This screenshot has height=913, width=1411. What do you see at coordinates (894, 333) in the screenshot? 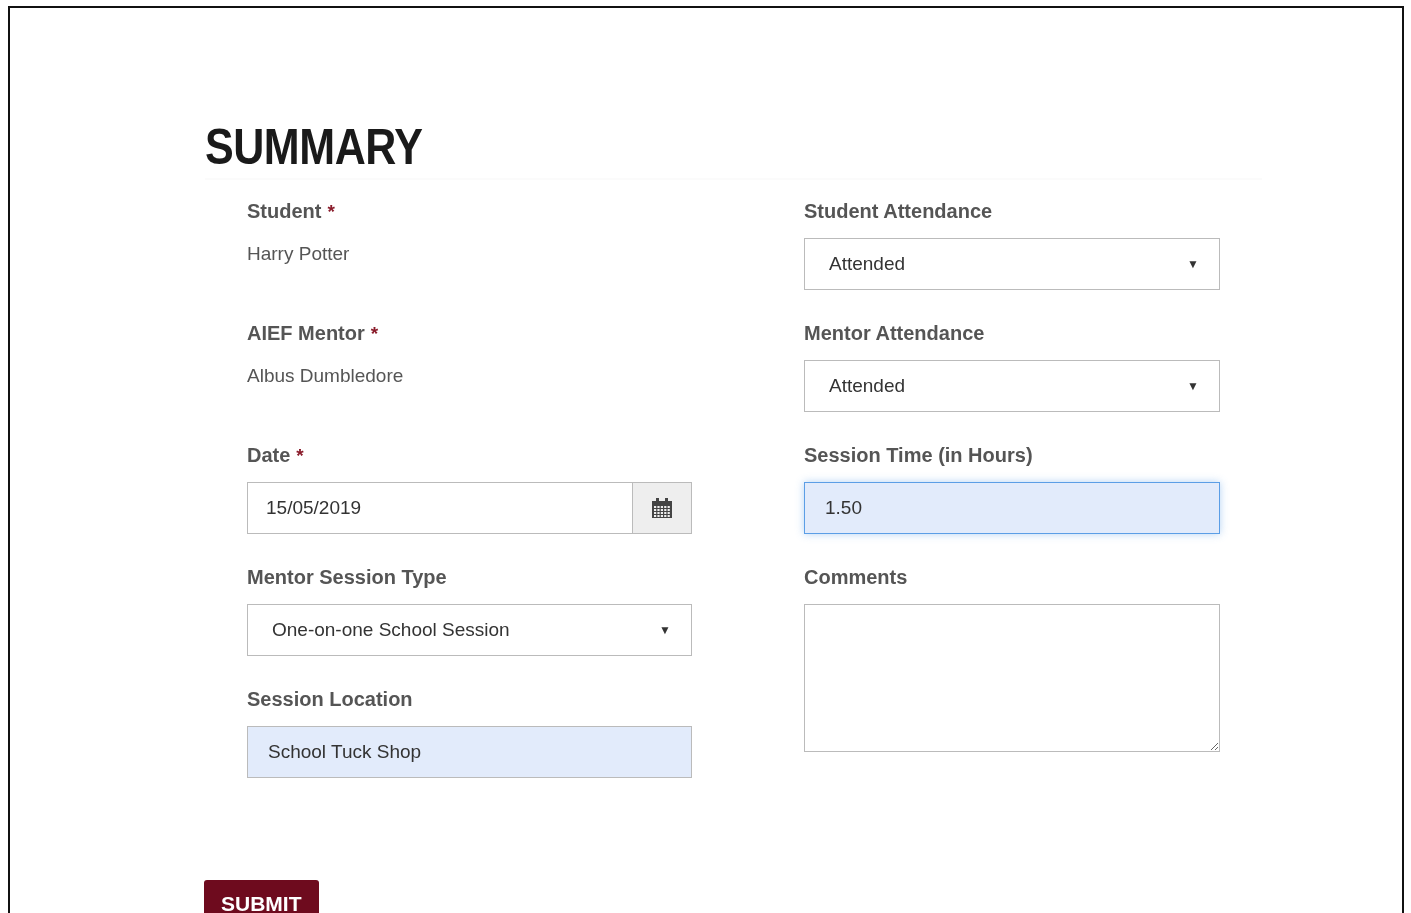
I see `field-label: Mentor Attendance` at bounding box center [894, 333].